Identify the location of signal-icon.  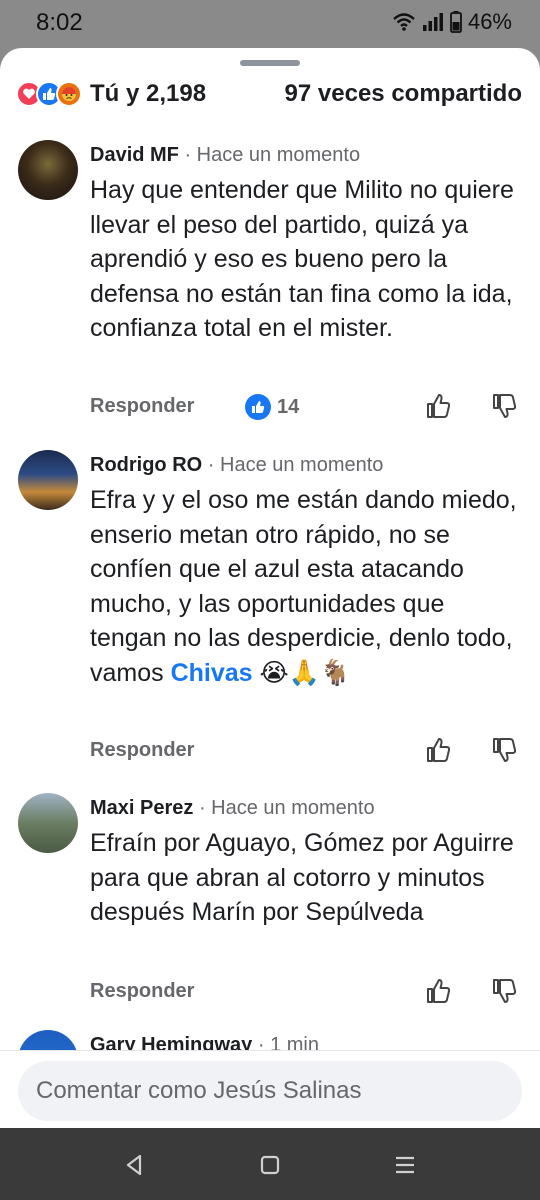
(432, 22).